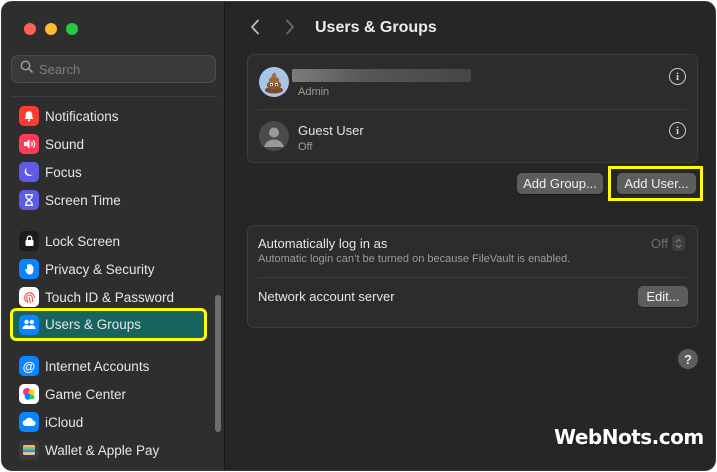 The image size is (717, 472). Describe the element at coordinates (29, 450) in the screenshot. I see `wallet-icon` at that location.